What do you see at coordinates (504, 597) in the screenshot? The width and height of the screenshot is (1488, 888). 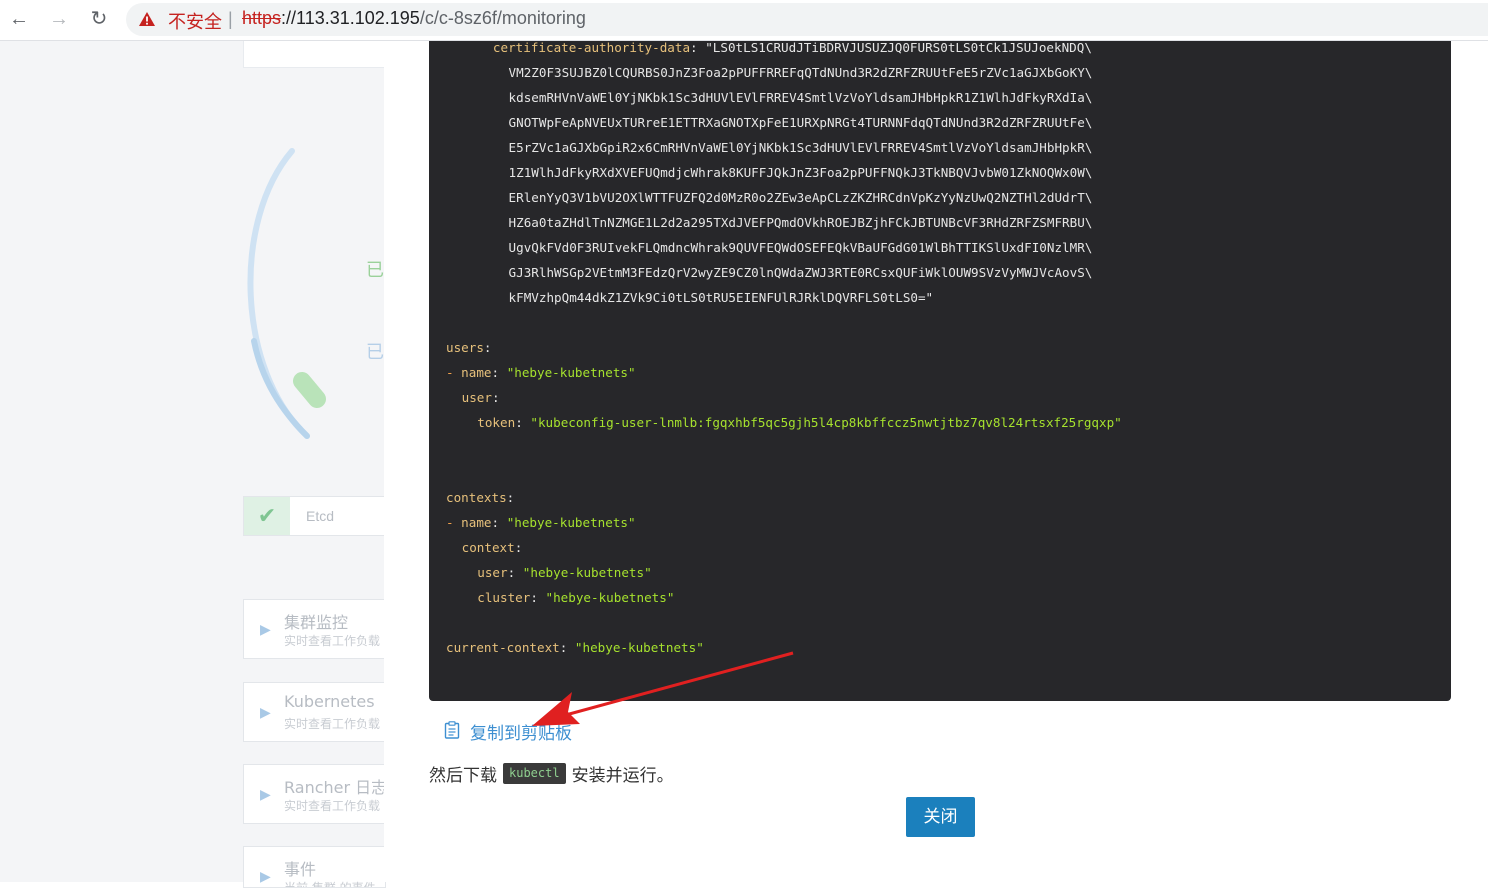 I see `yaml-key: cluster` at bounding box center [504, 597].